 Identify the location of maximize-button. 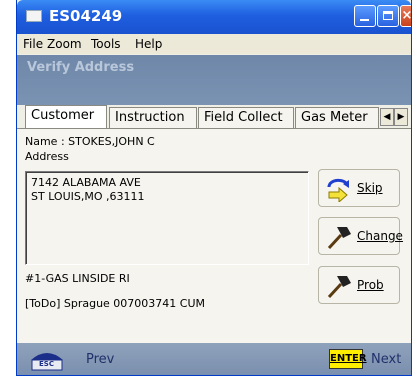
(388, 16).